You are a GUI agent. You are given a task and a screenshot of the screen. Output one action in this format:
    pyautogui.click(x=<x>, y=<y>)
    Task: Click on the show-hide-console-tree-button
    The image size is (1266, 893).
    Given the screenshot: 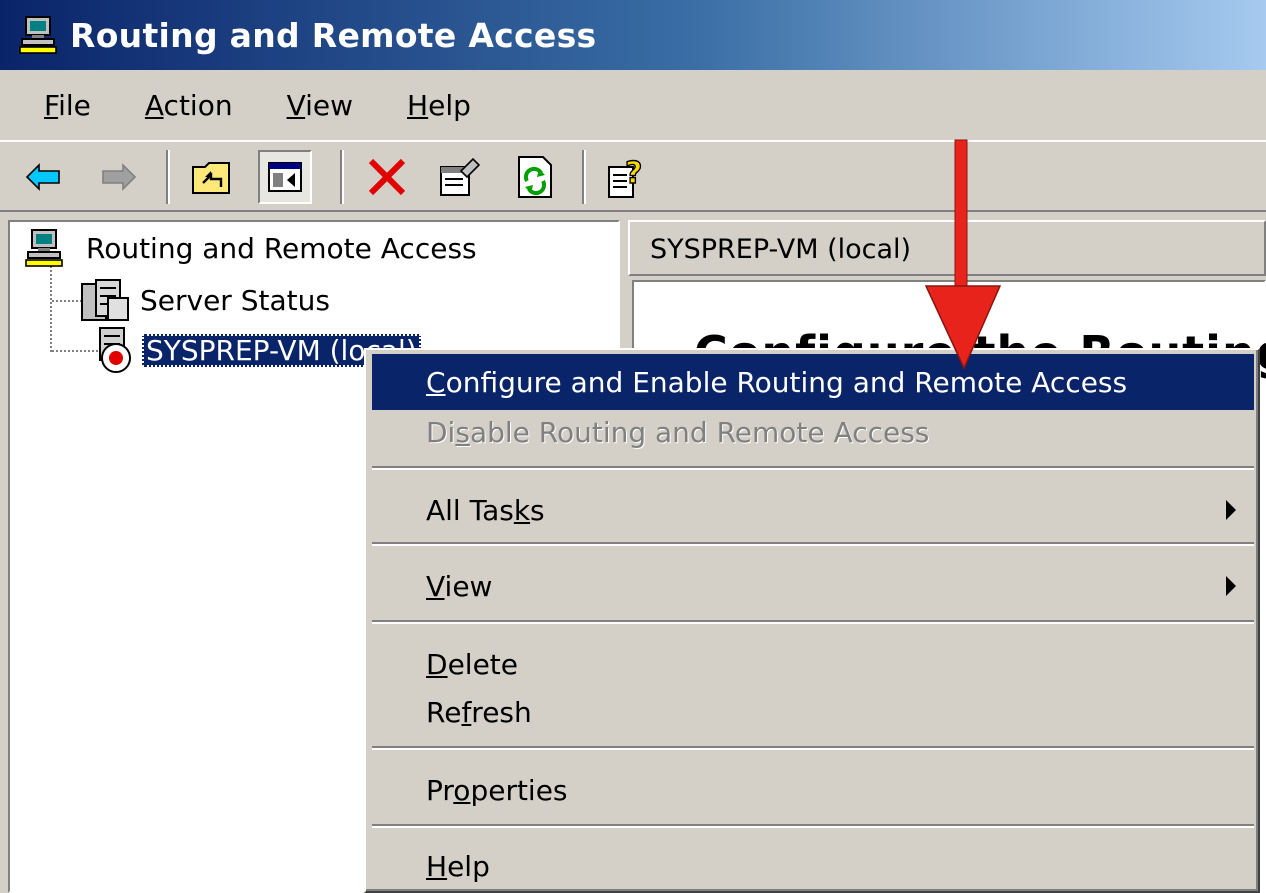 What is the action you would take?
    pyautogui.click(x=285, y=177)
    